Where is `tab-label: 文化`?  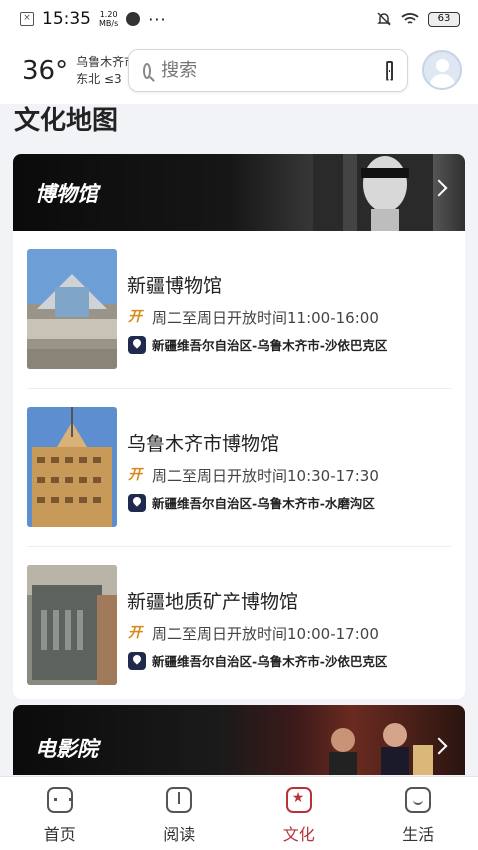 tab-label: 文化 is located at coordinates (298, 834).